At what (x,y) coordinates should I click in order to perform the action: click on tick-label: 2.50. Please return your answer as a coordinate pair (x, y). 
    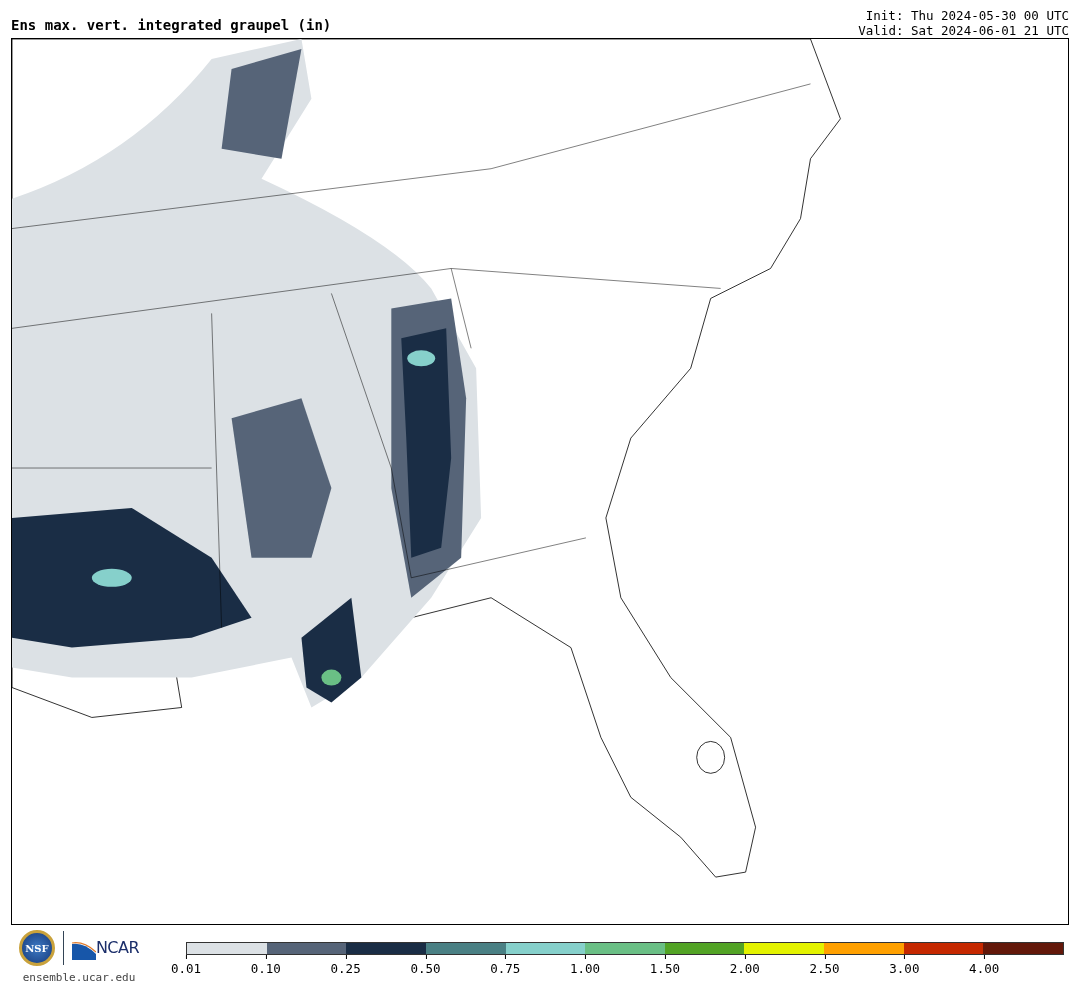
    Looking at the image, I should click on (824, 967).